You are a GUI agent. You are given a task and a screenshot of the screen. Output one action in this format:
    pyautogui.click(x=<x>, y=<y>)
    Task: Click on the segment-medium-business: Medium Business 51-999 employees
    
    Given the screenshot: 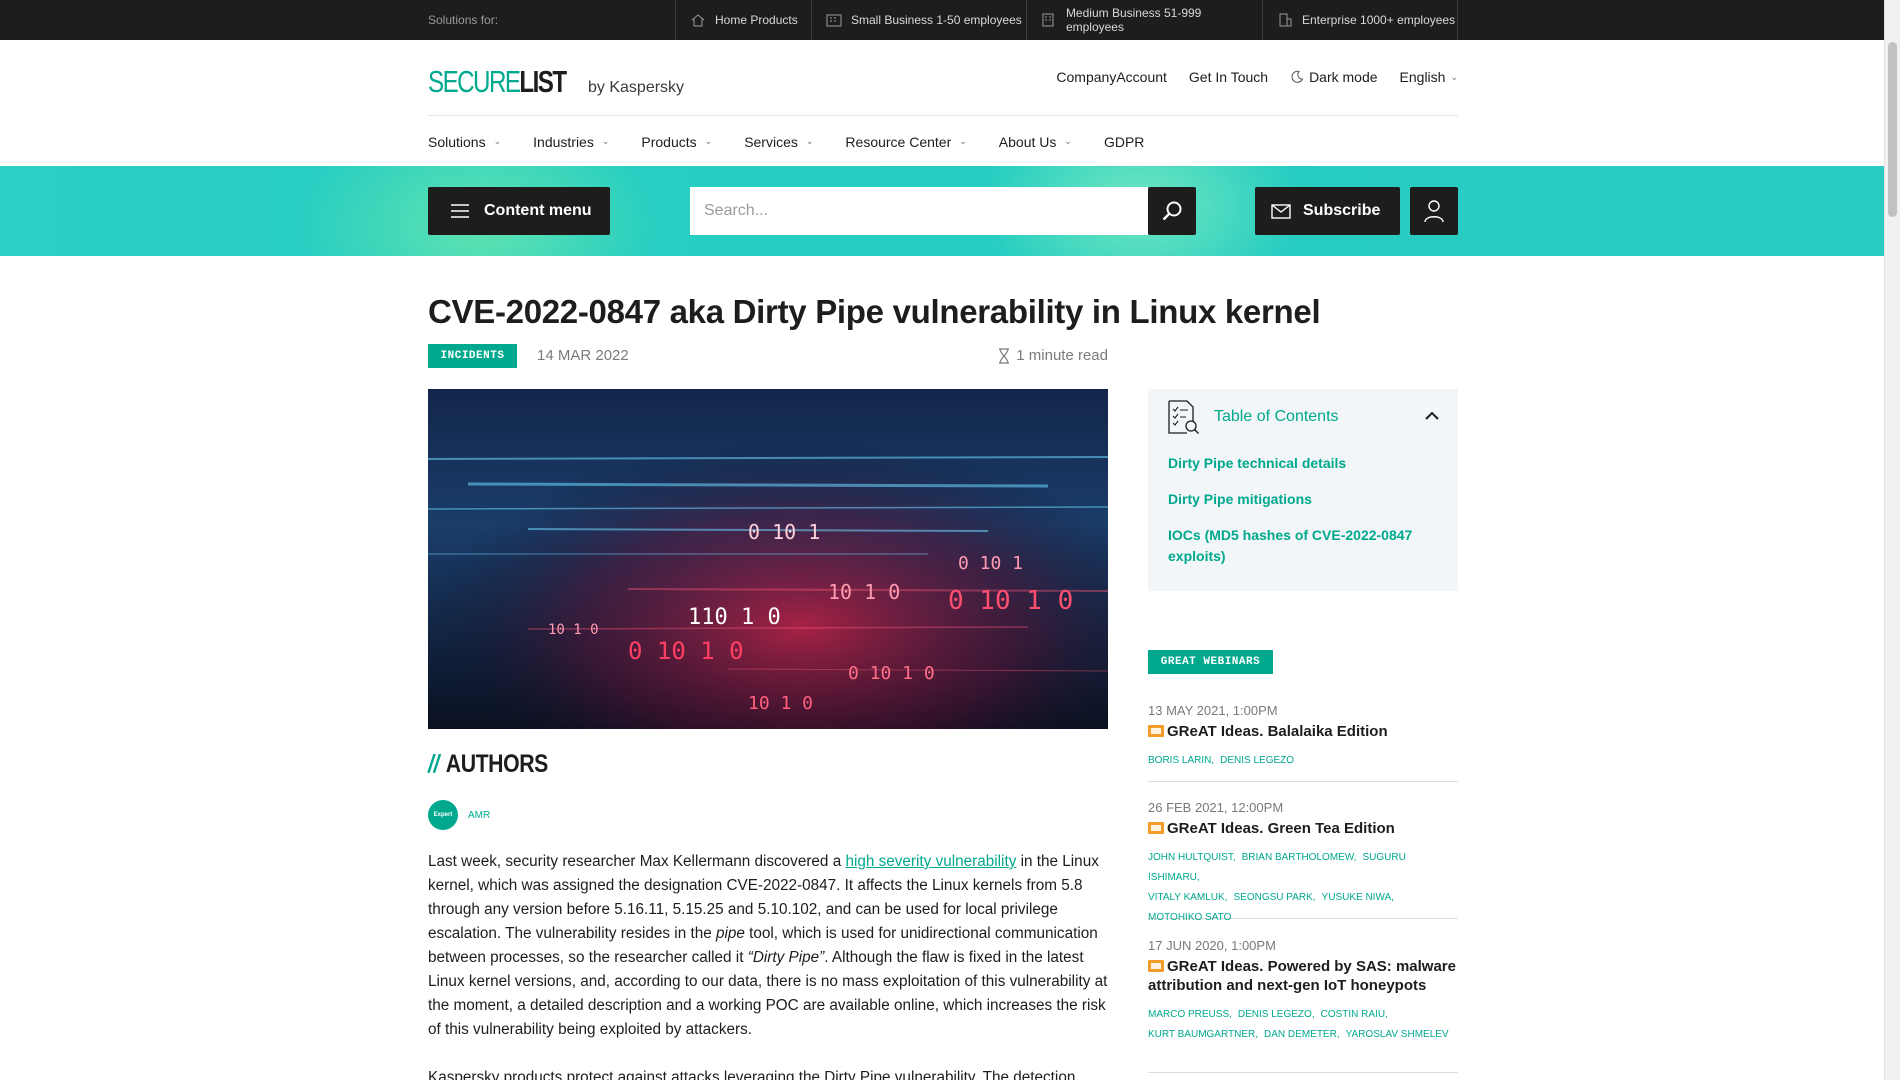 What is the action you would take?
    pyautogui.click(x=1144, y=20)
    